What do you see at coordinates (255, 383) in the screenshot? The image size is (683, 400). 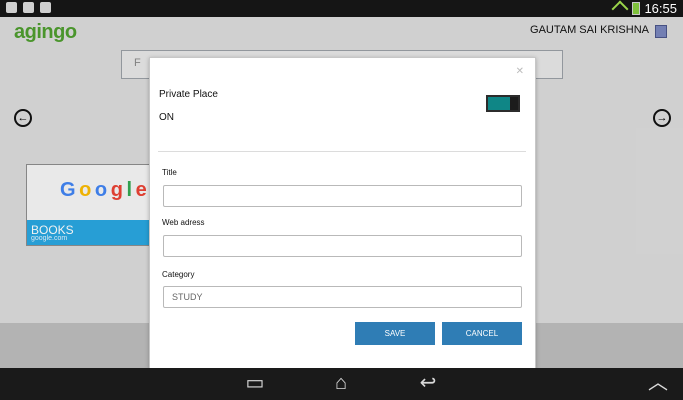 I see `recents-icon: ▭` at bounding box center [255, 383].